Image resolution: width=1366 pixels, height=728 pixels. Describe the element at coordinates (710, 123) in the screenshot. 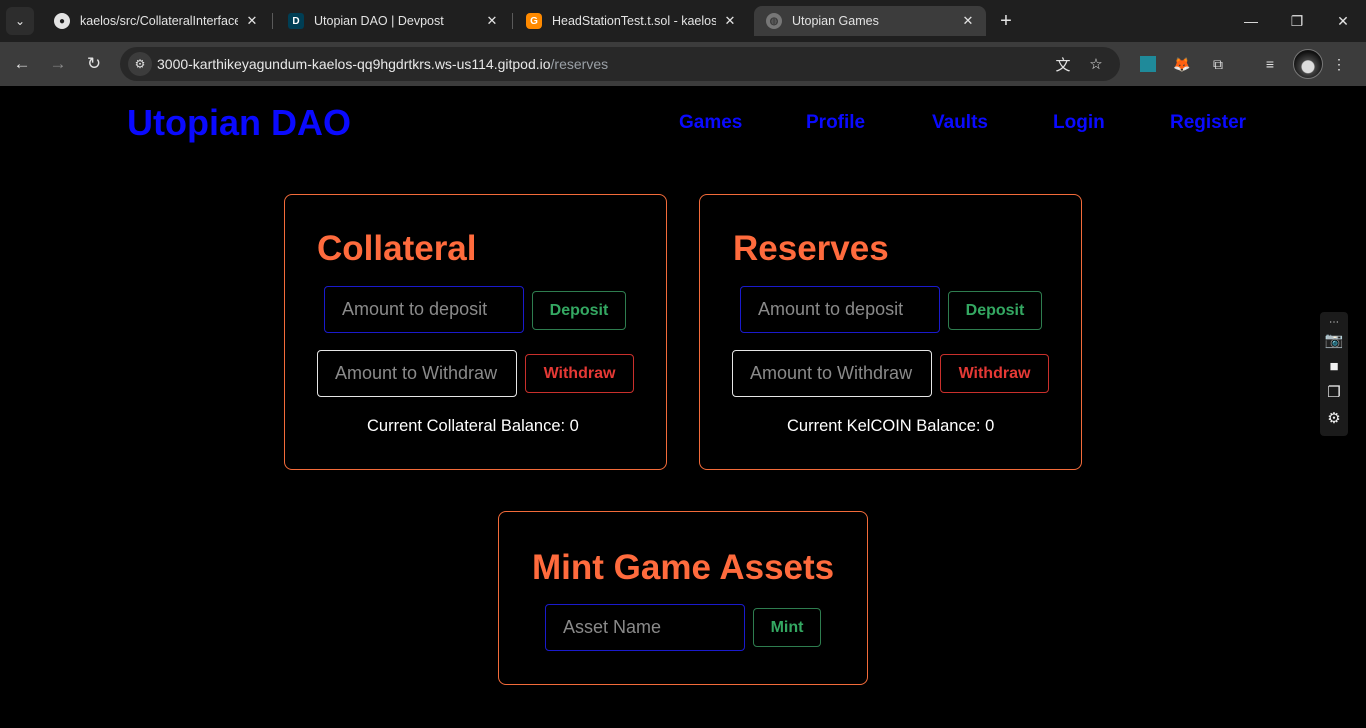

I see `nav-games: Games` at that location.